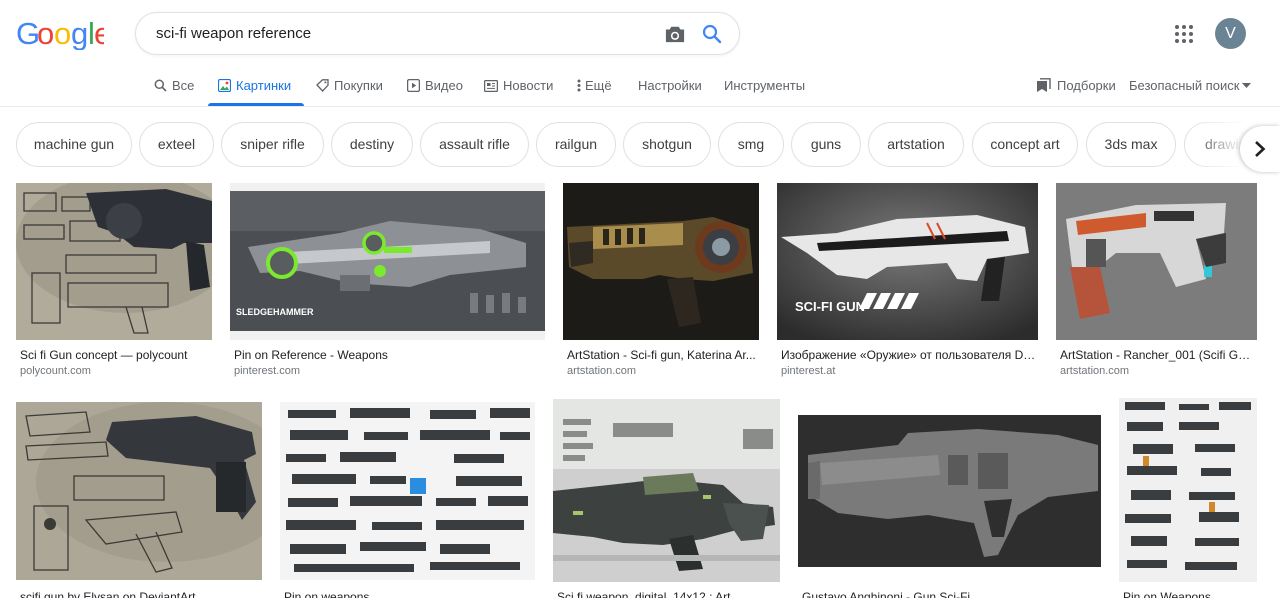 This screenshot has width=1280, height=598. What do you see at coordinates (176, 144) in the screenshot?
I see `chip-exteel: exteel` at bounding box center [176, 144].